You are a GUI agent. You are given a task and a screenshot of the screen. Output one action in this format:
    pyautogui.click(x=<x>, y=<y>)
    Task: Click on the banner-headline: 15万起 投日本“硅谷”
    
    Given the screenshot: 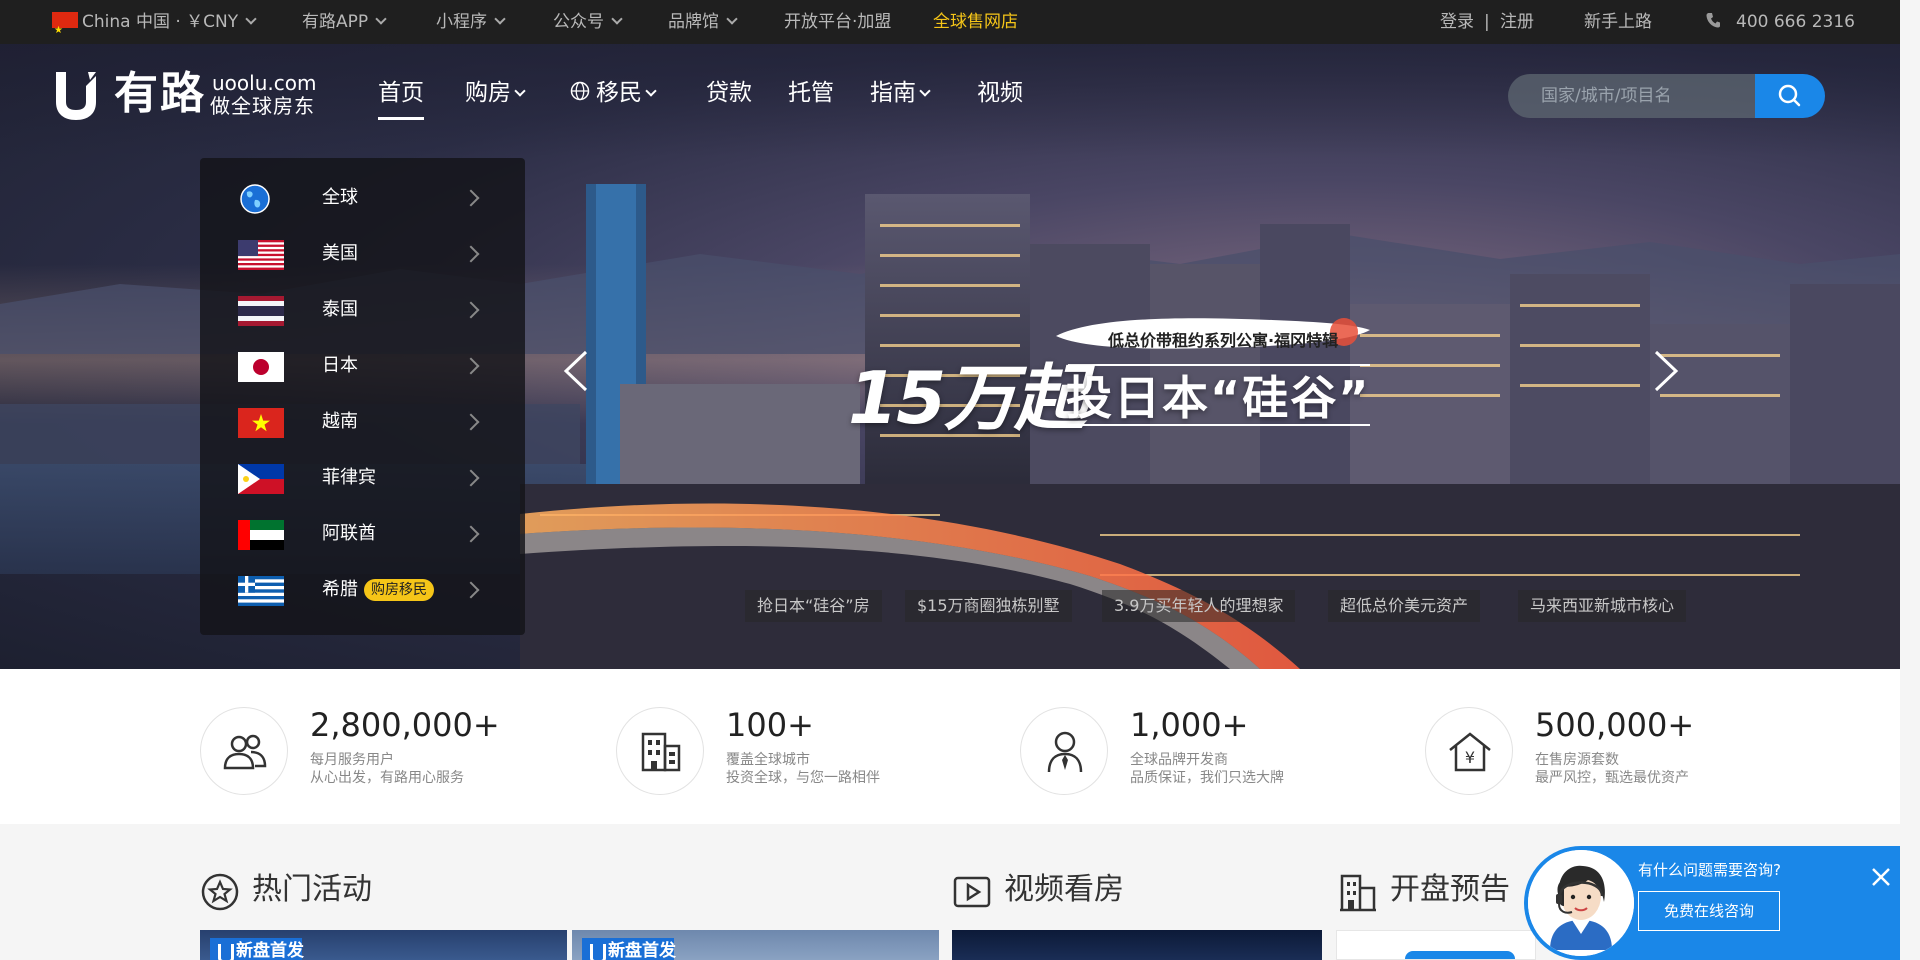 What is the action you would take?
    pyautogui.click(x=1109, y=398)
    